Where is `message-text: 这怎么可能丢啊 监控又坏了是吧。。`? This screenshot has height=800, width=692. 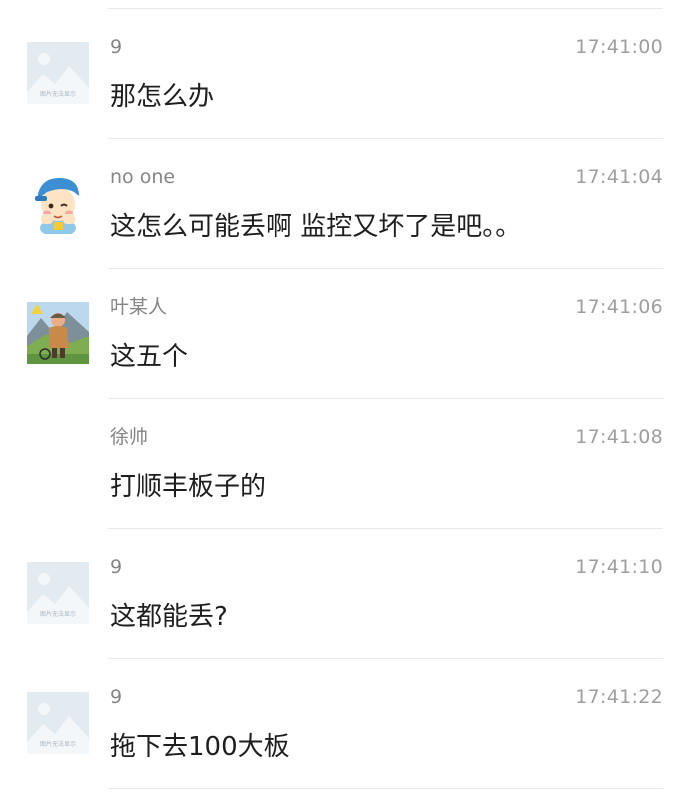
message-text: 这怎么可能丢啊 监控又坏了是吧。。 is located at coordinates (316, 227).